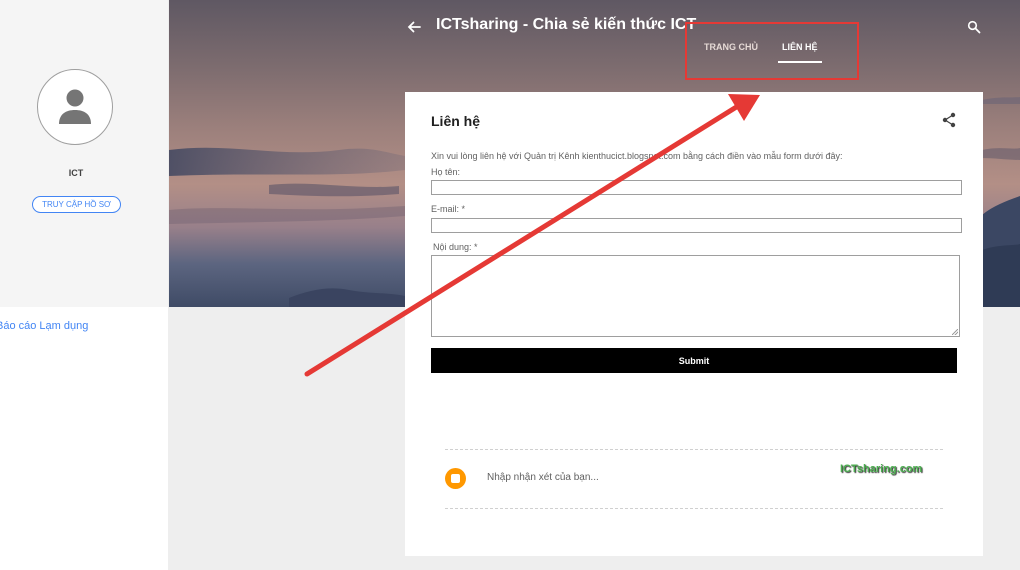  I want to click on share-icon, so click(949, 120).